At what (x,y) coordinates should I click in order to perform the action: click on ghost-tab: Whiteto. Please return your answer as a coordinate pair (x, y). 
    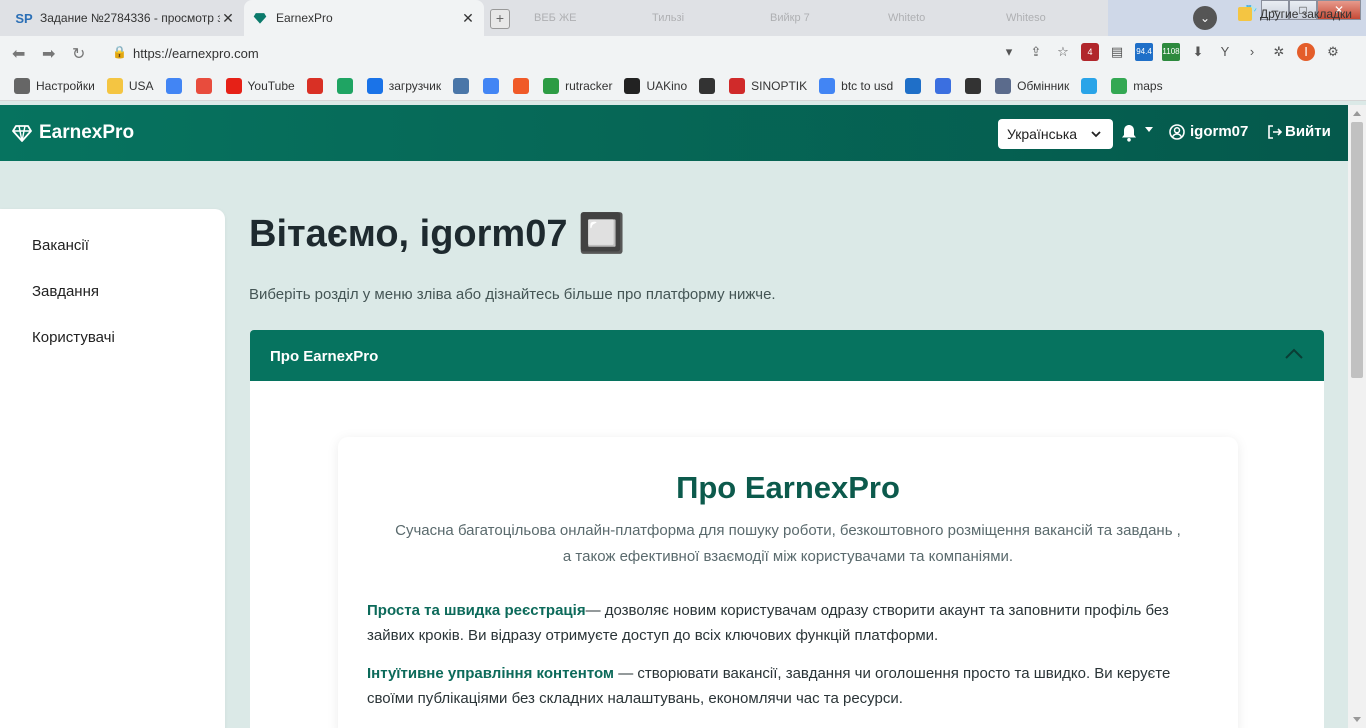
    Looking at the image, I should click on (931, 18).